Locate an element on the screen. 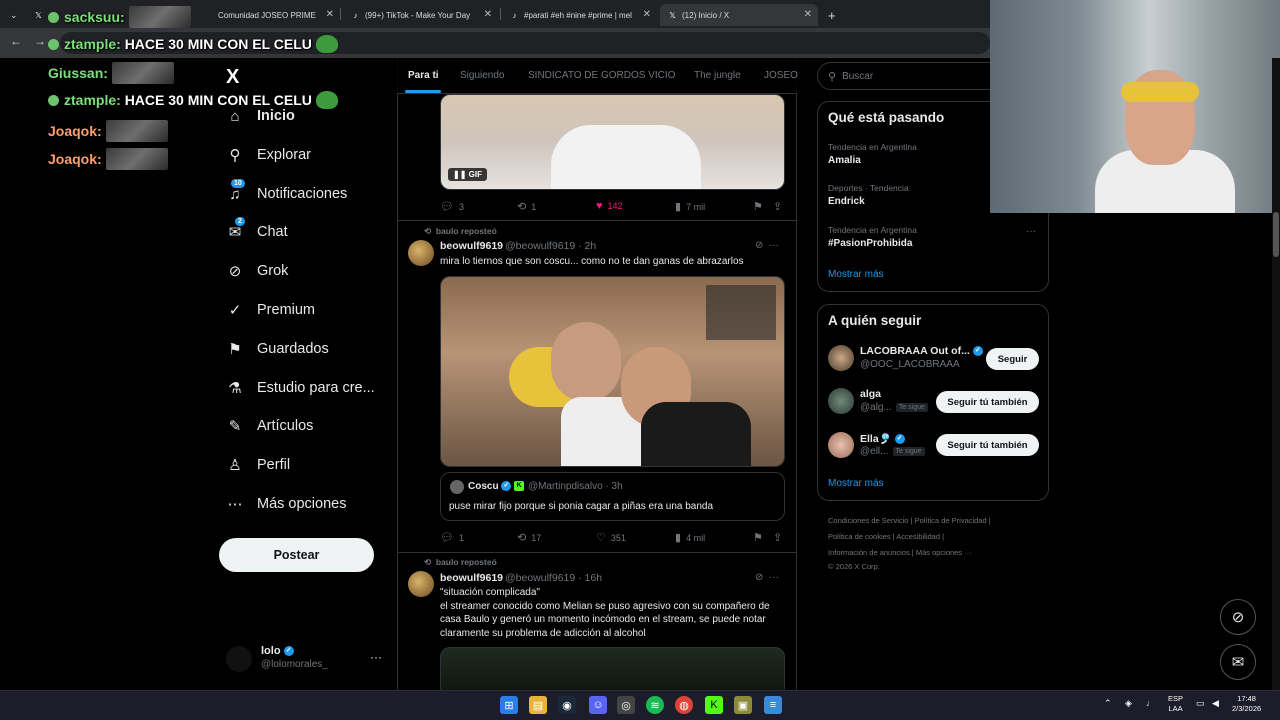 This screenshot has width=1280, height=720. tab-para-ti: Para ti is located at coordinates (423, 75).